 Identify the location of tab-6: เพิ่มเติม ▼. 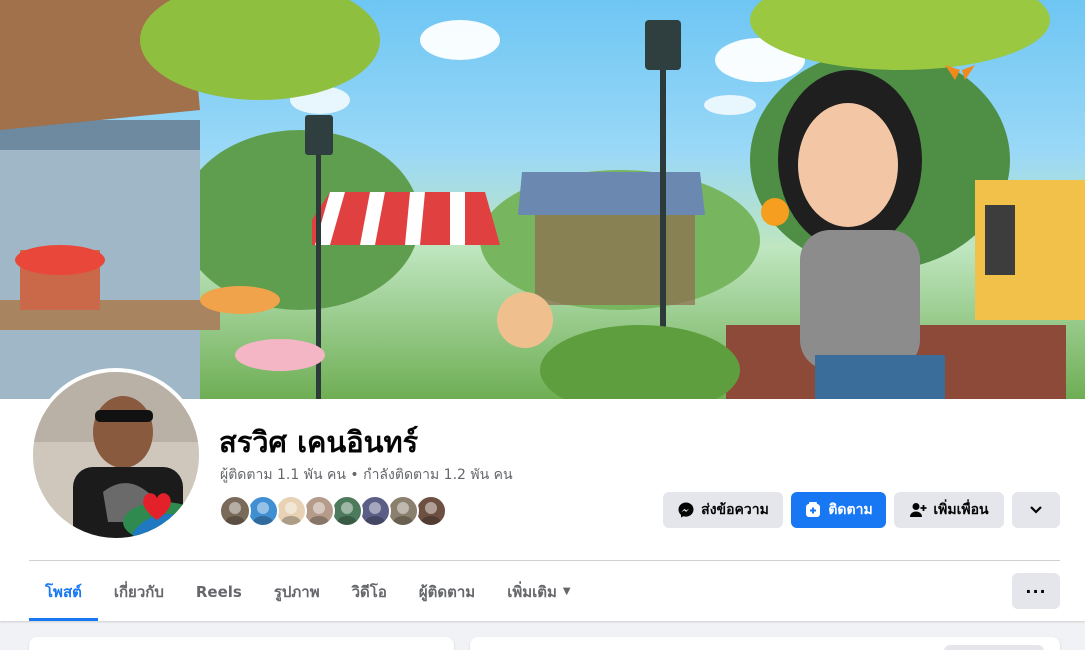
(538, 591).